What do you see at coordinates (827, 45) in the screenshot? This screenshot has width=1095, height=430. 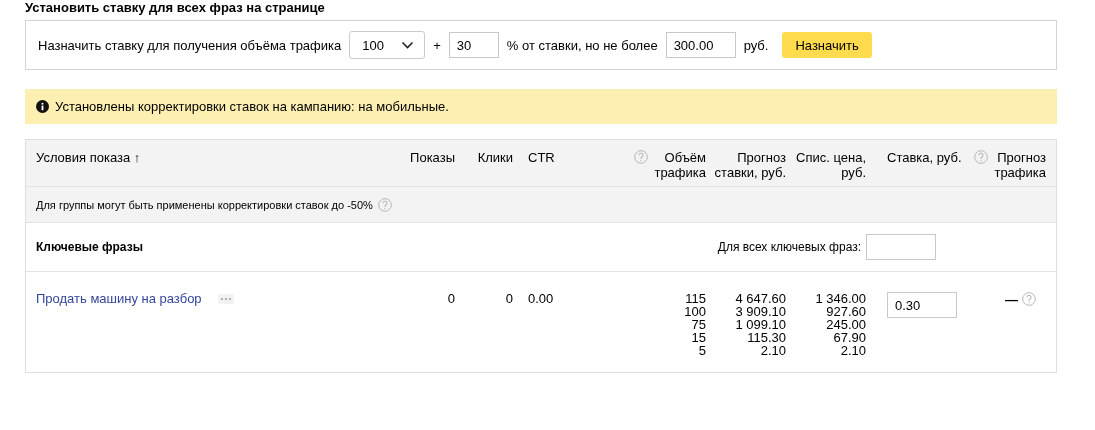 I see `assign-button: Назначить` at bounding box center [827, 45].